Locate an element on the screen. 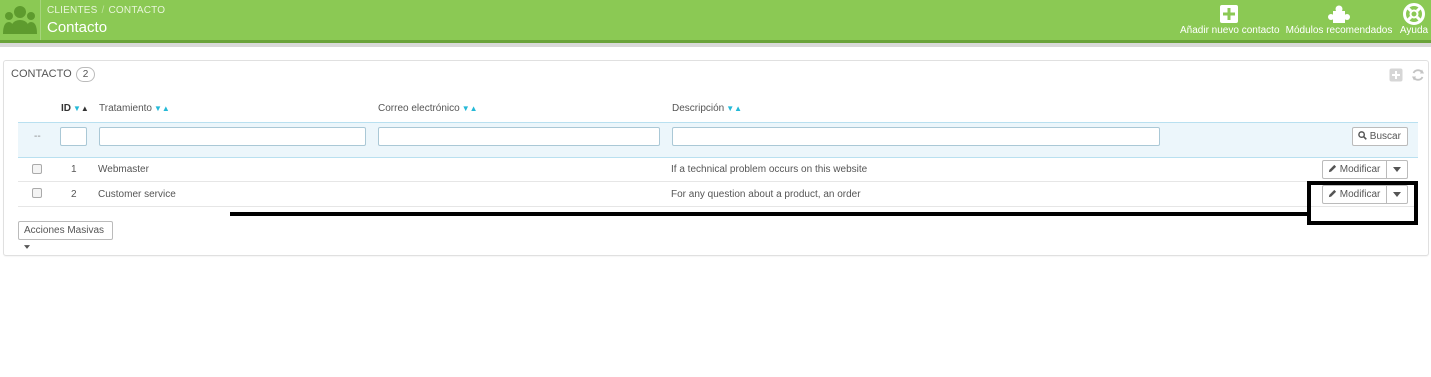 This screenshot has height=377, width=1431. search-icon is located at coordinates (1362, 135).